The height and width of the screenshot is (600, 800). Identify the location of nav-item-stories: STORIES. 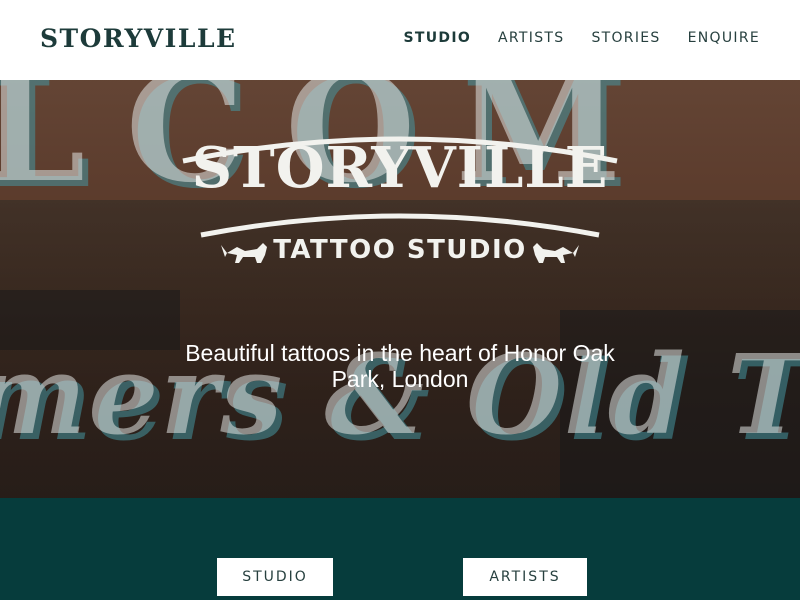
(625, 38).